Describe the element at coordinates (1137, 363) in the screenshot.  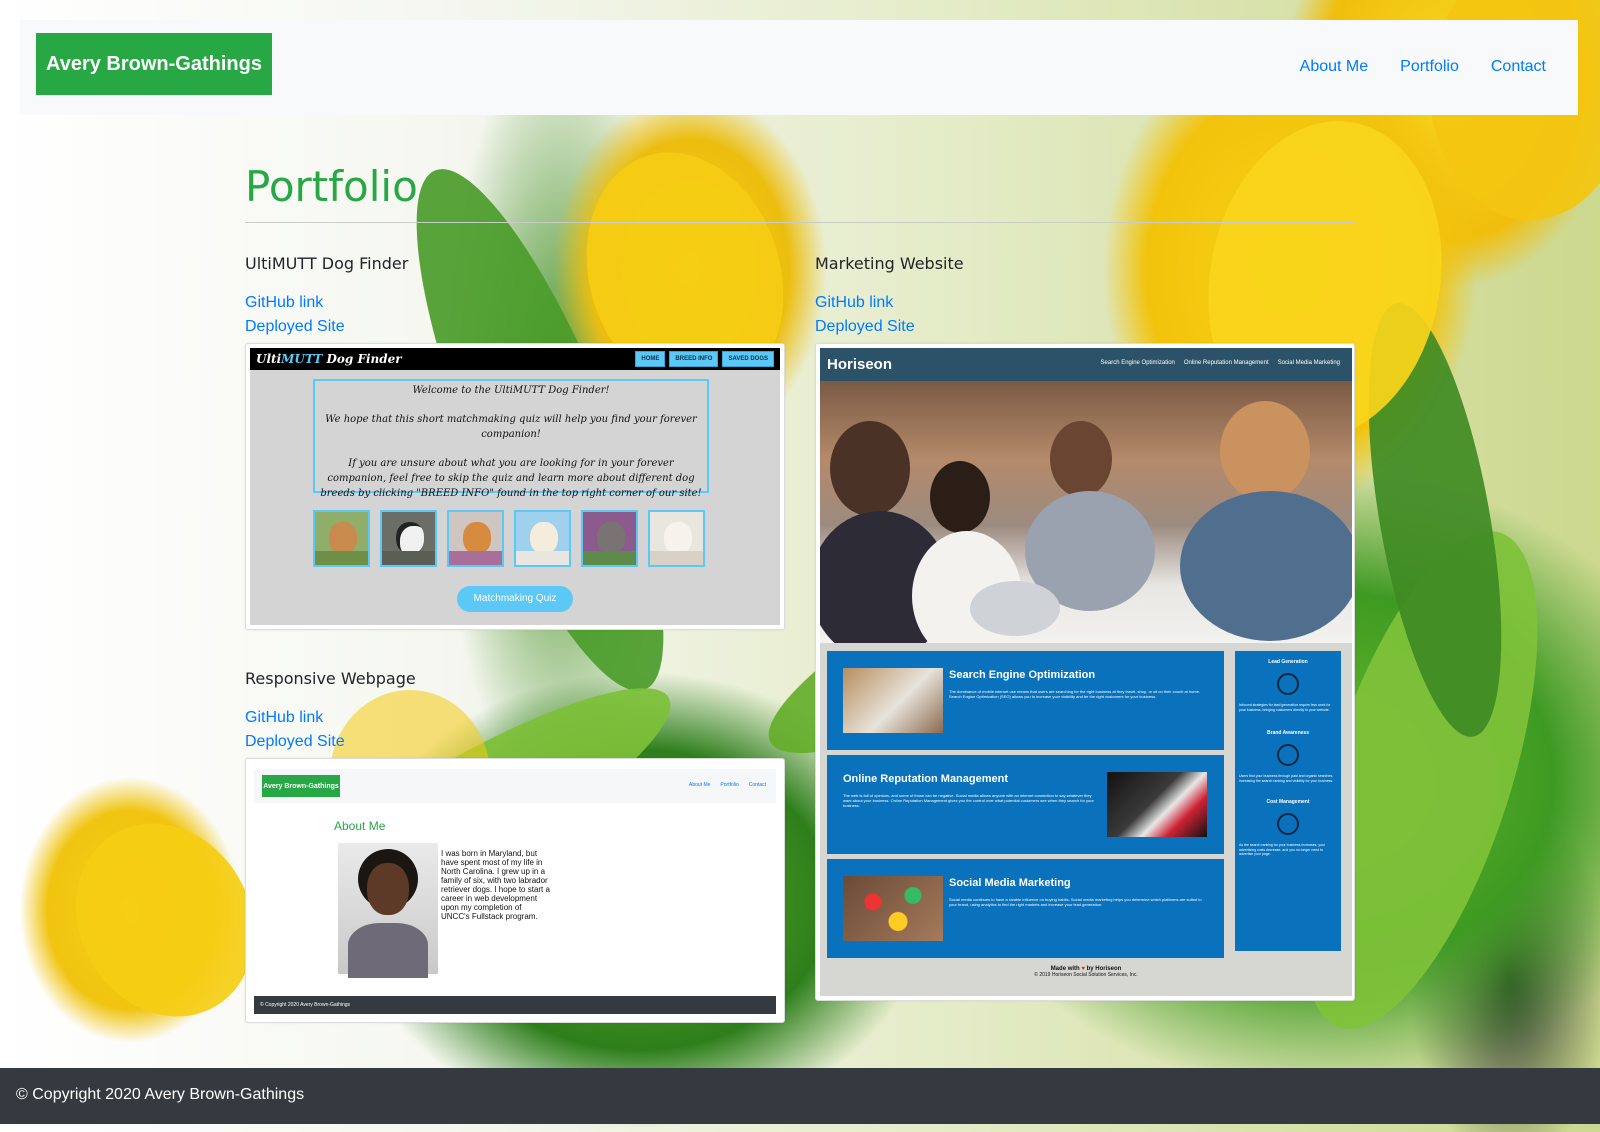
I see `horiseon-nav-seo: Search Engine Optimization` at that location.